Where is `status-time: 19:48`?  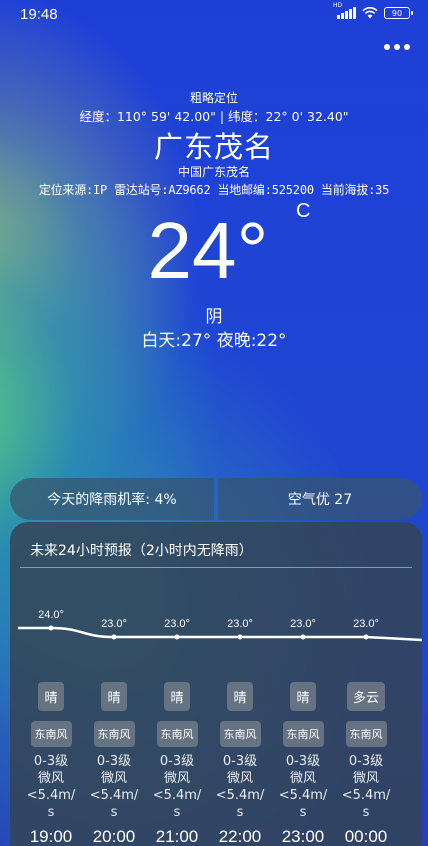
status-time: 19:48 is located at coordinates (39, 14).